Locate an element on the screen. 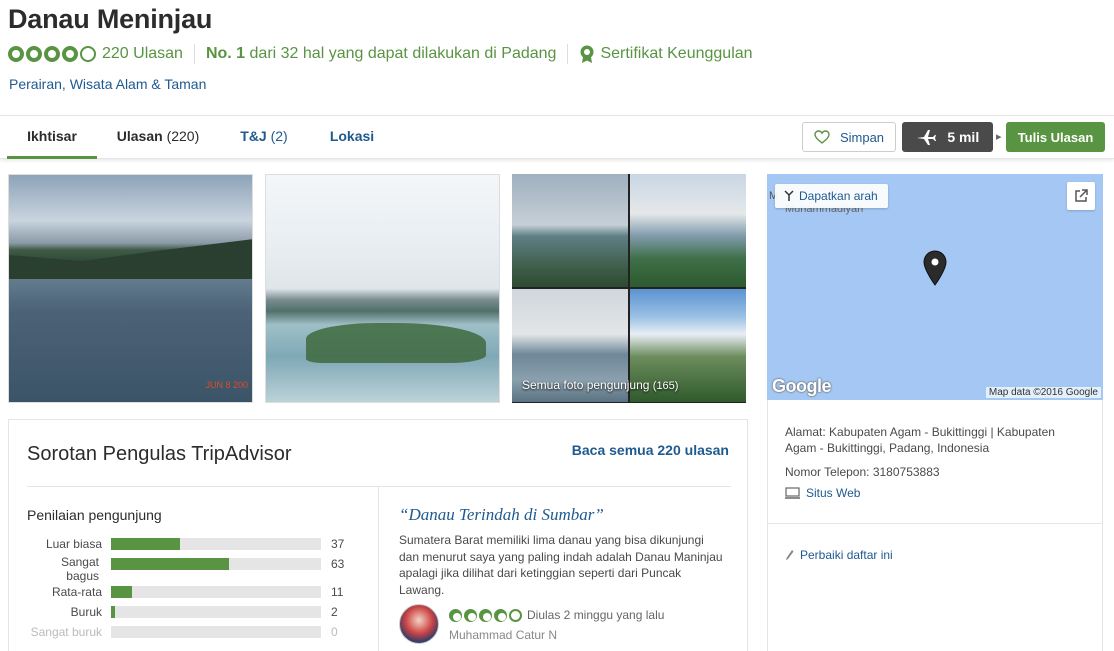 The width and height of the screenshot is (1114, 651). map-attribution: Map data ©2016 Google is located at coordinates (1043, 392).